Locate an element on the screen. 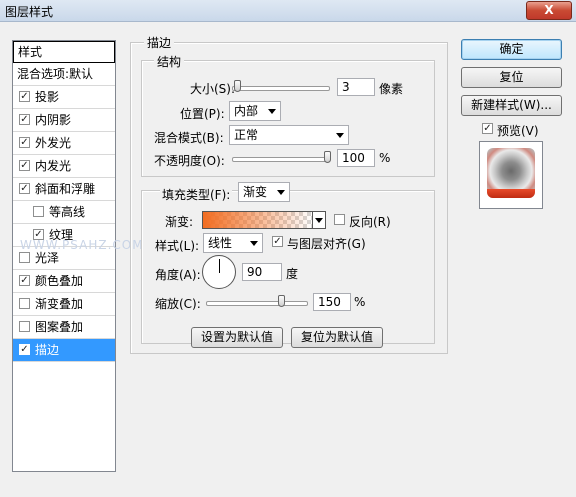 This screenshot has height=497, width=576. style-item: ✓ 颜色叠加 is located at coordinates (64, 281).